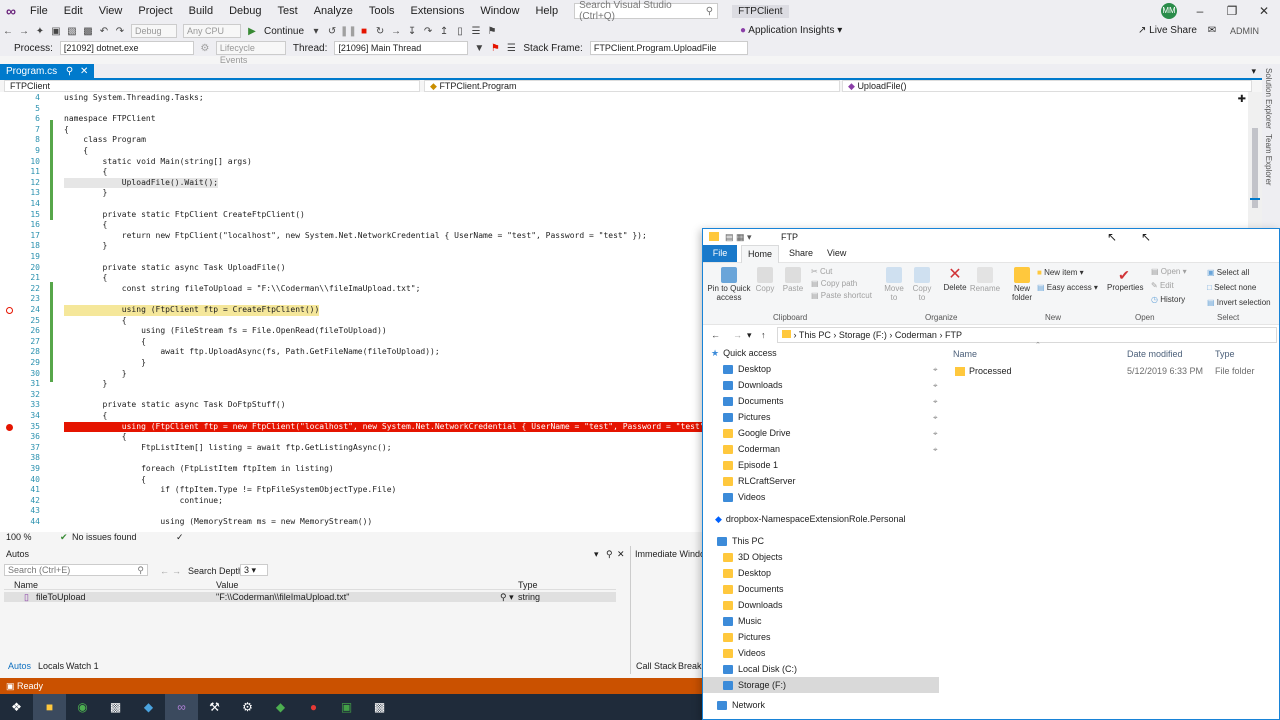 The width and height of the screenshot is (1280, 720). I want to click on pin-icon: ⚲, so click(609, 554).